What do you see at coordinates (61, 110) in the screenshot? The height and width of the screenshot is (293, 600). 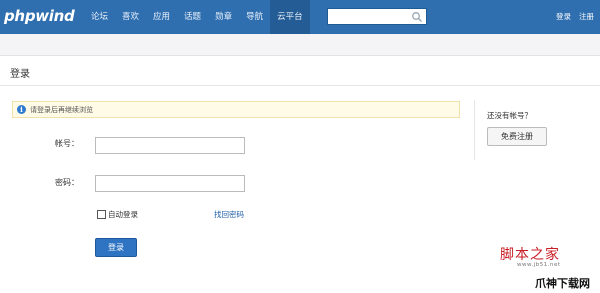 I see `notice-text: 请登录后再继续浏览` at bounding box center [61, 110].